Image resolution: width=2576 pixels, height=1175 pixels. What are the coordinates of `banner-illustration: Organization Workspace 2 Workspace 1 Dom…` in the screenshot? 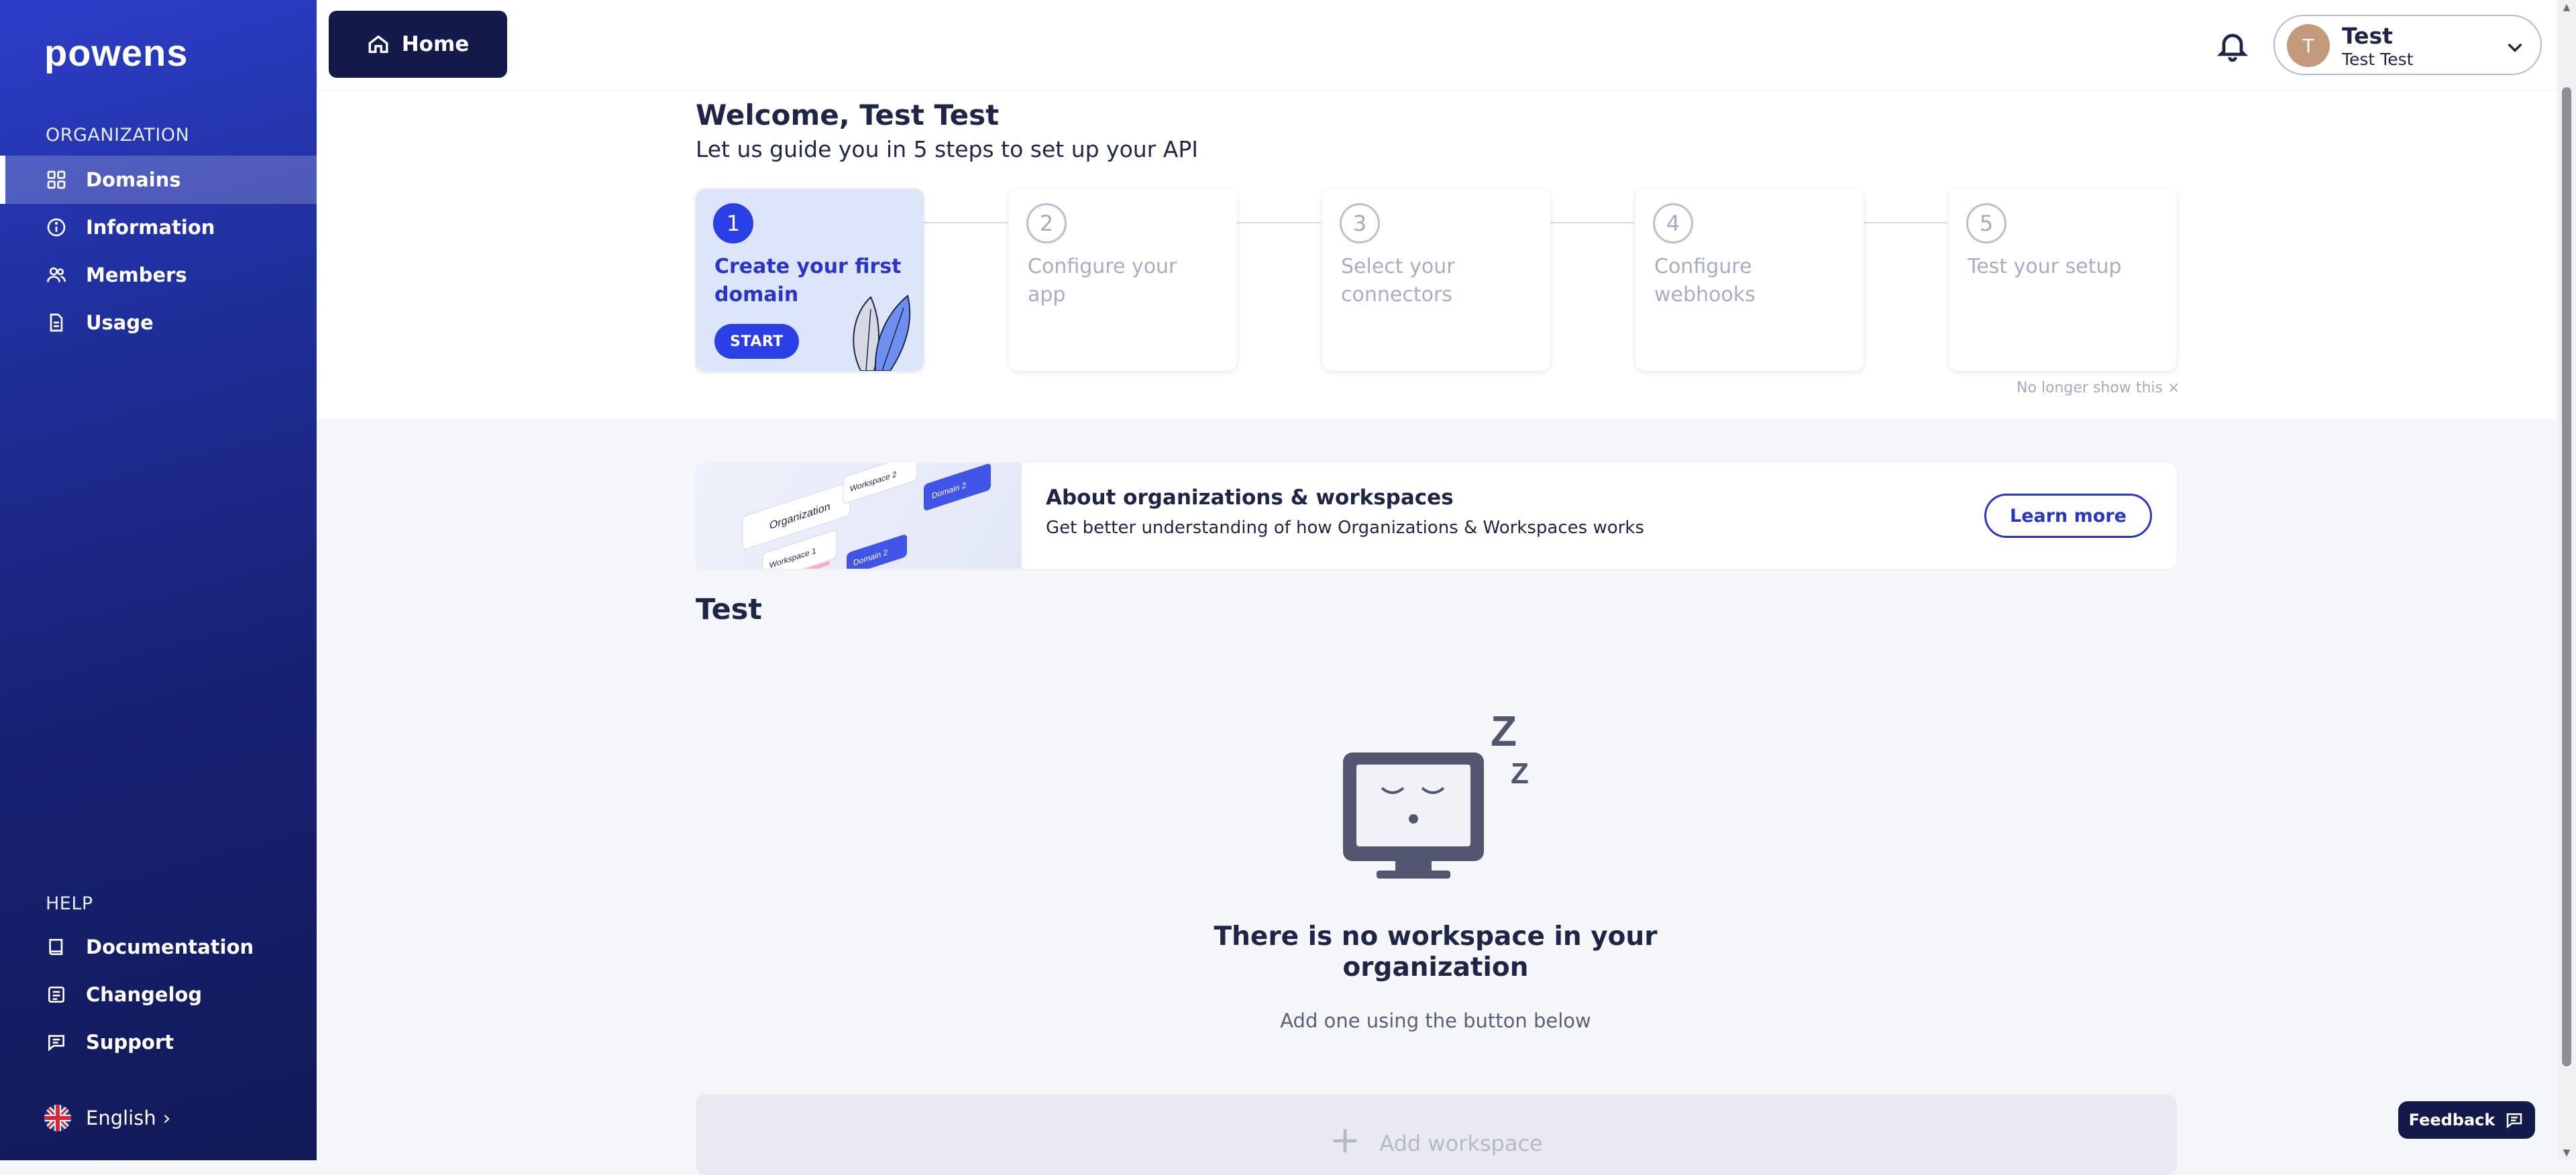 It's located at (859, 516).